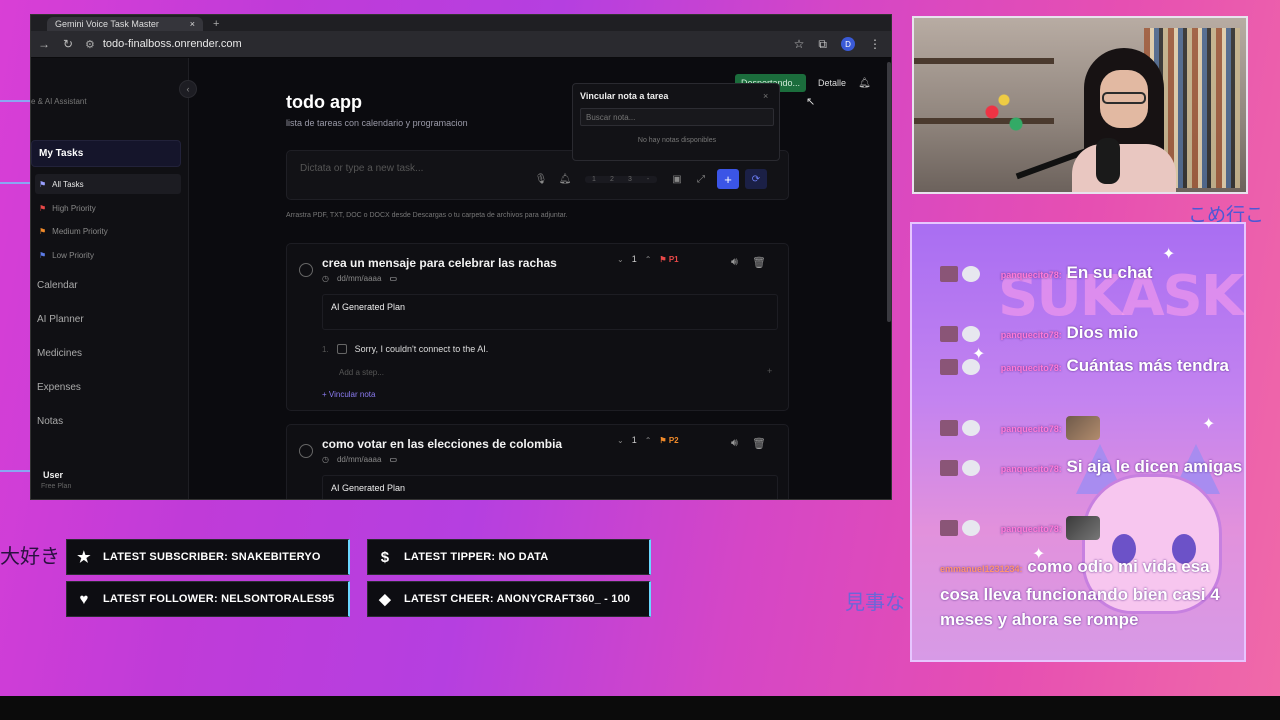 The width and height of the screenshot is (1280, 720). What do you see at coordinates (421, 349) in the screenshot?
I see `step-text: Sorry, I couldn't connect to the AI.` at bounding box center [421, 349].